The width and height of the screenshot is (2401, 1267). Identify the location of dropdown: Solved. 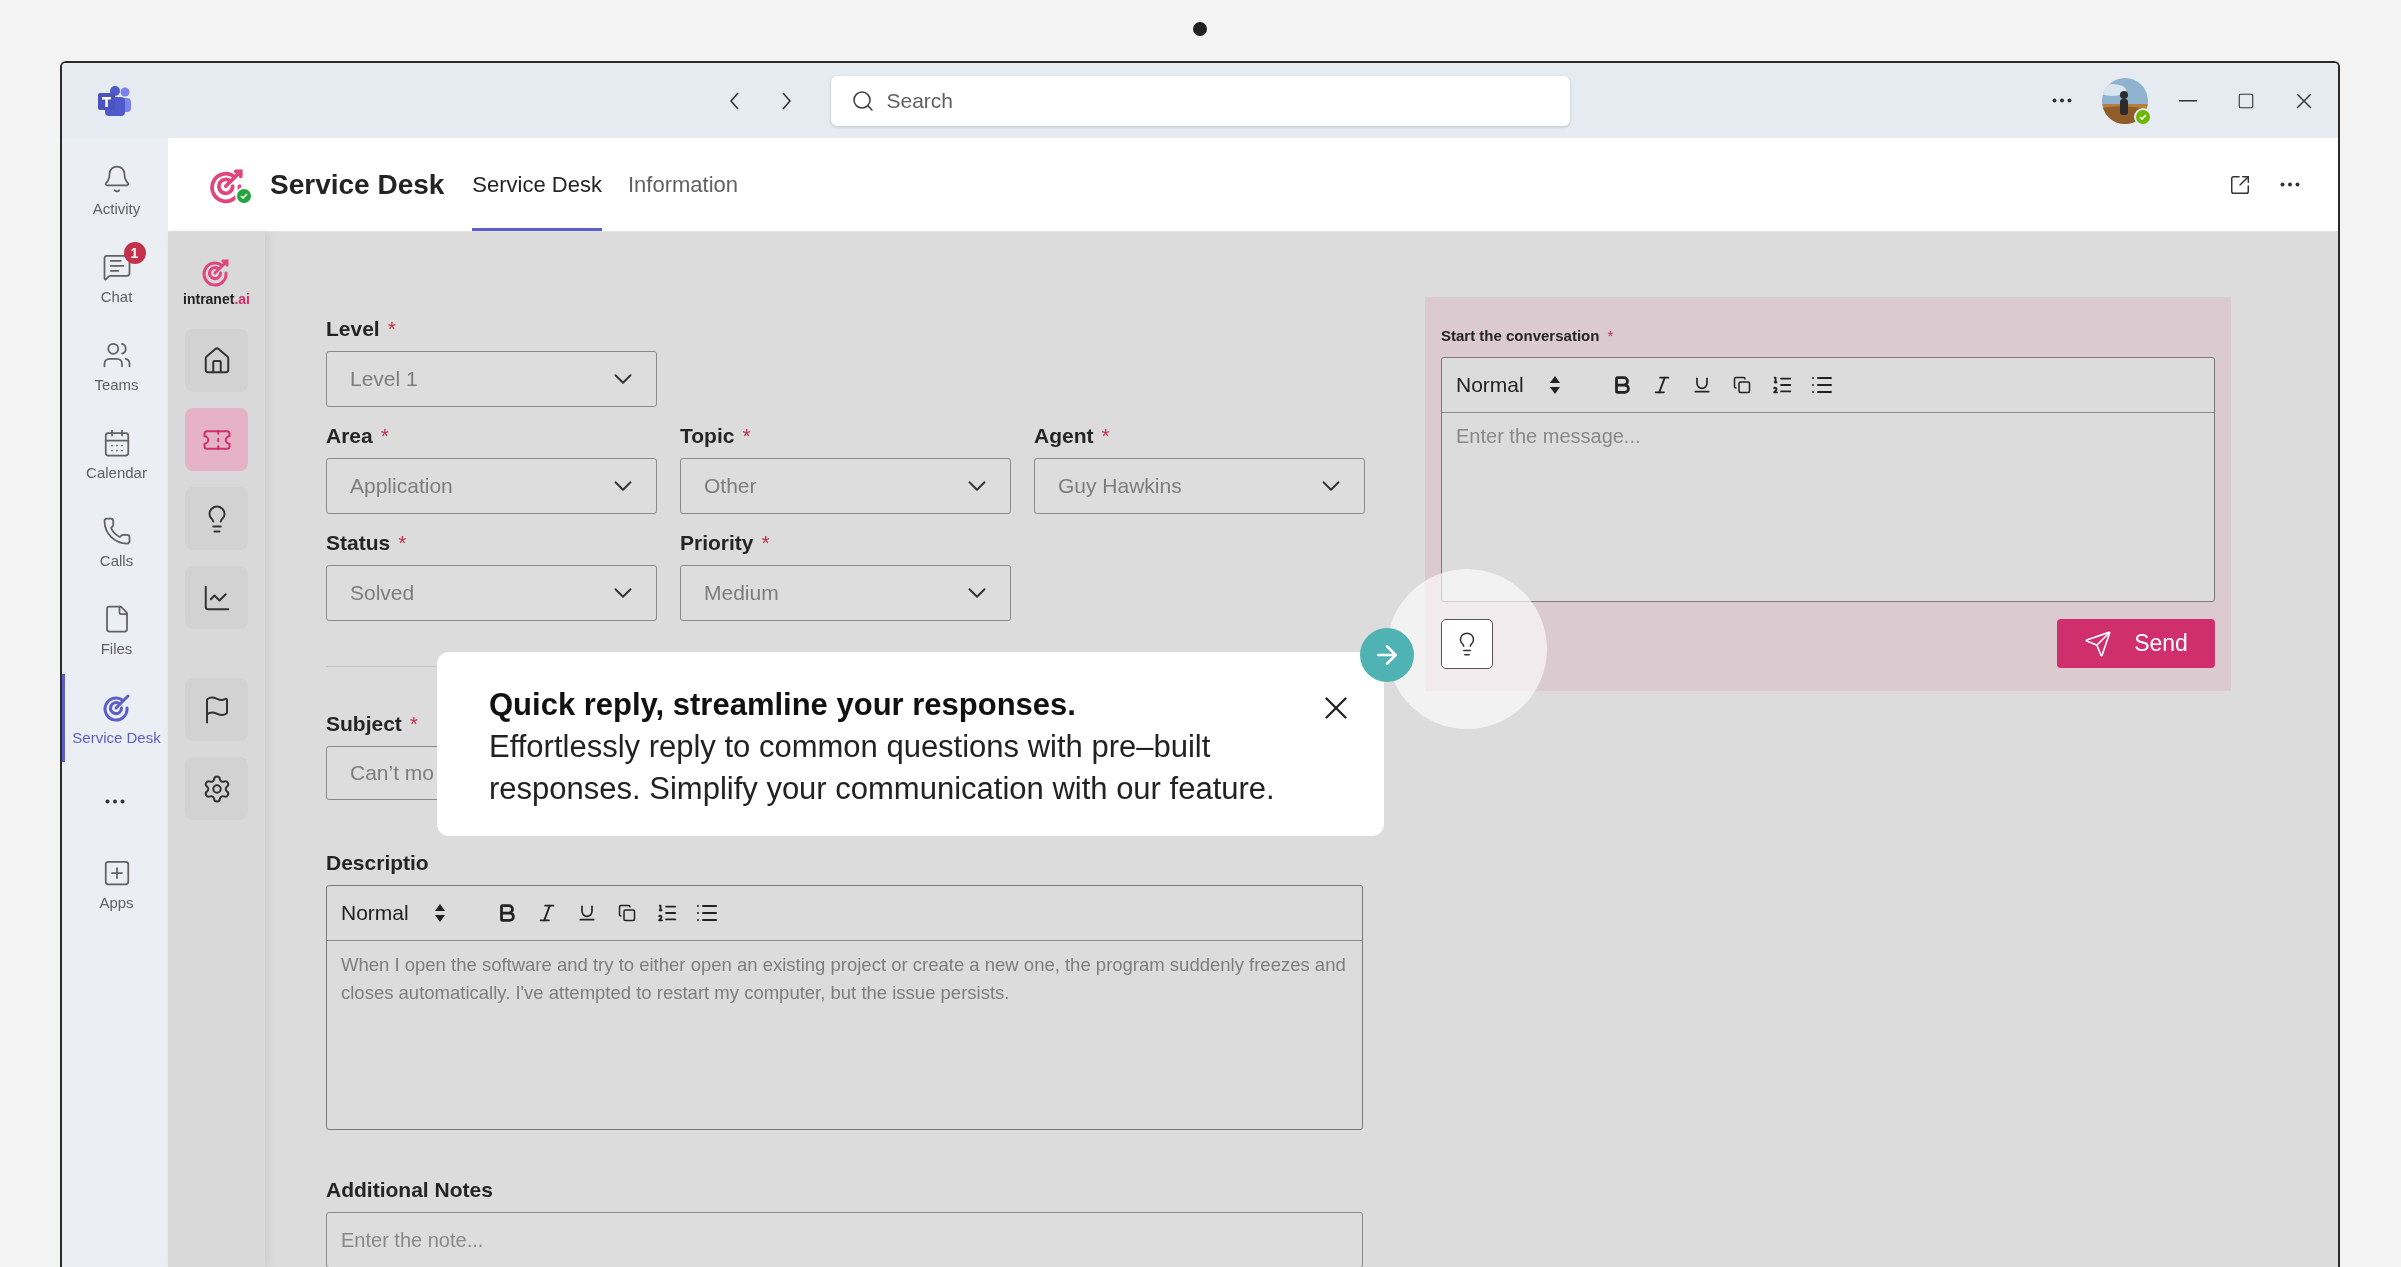
(491, 593).